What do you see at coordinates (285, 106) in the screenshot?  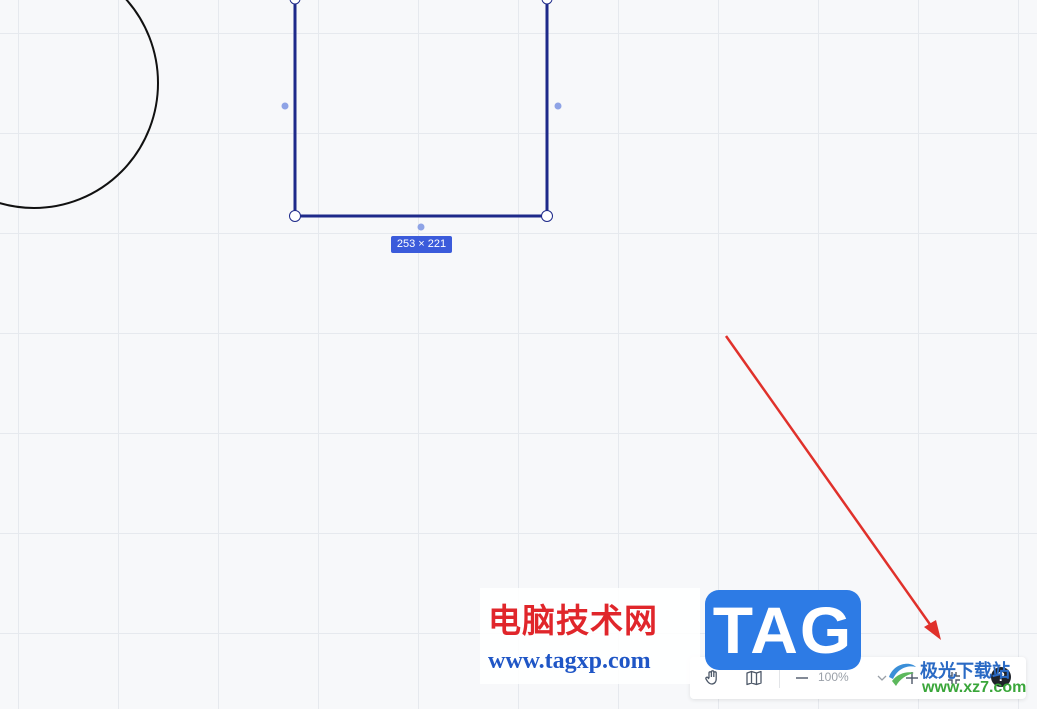 I see `edge-handle-left` at bounding box center [285, 106].